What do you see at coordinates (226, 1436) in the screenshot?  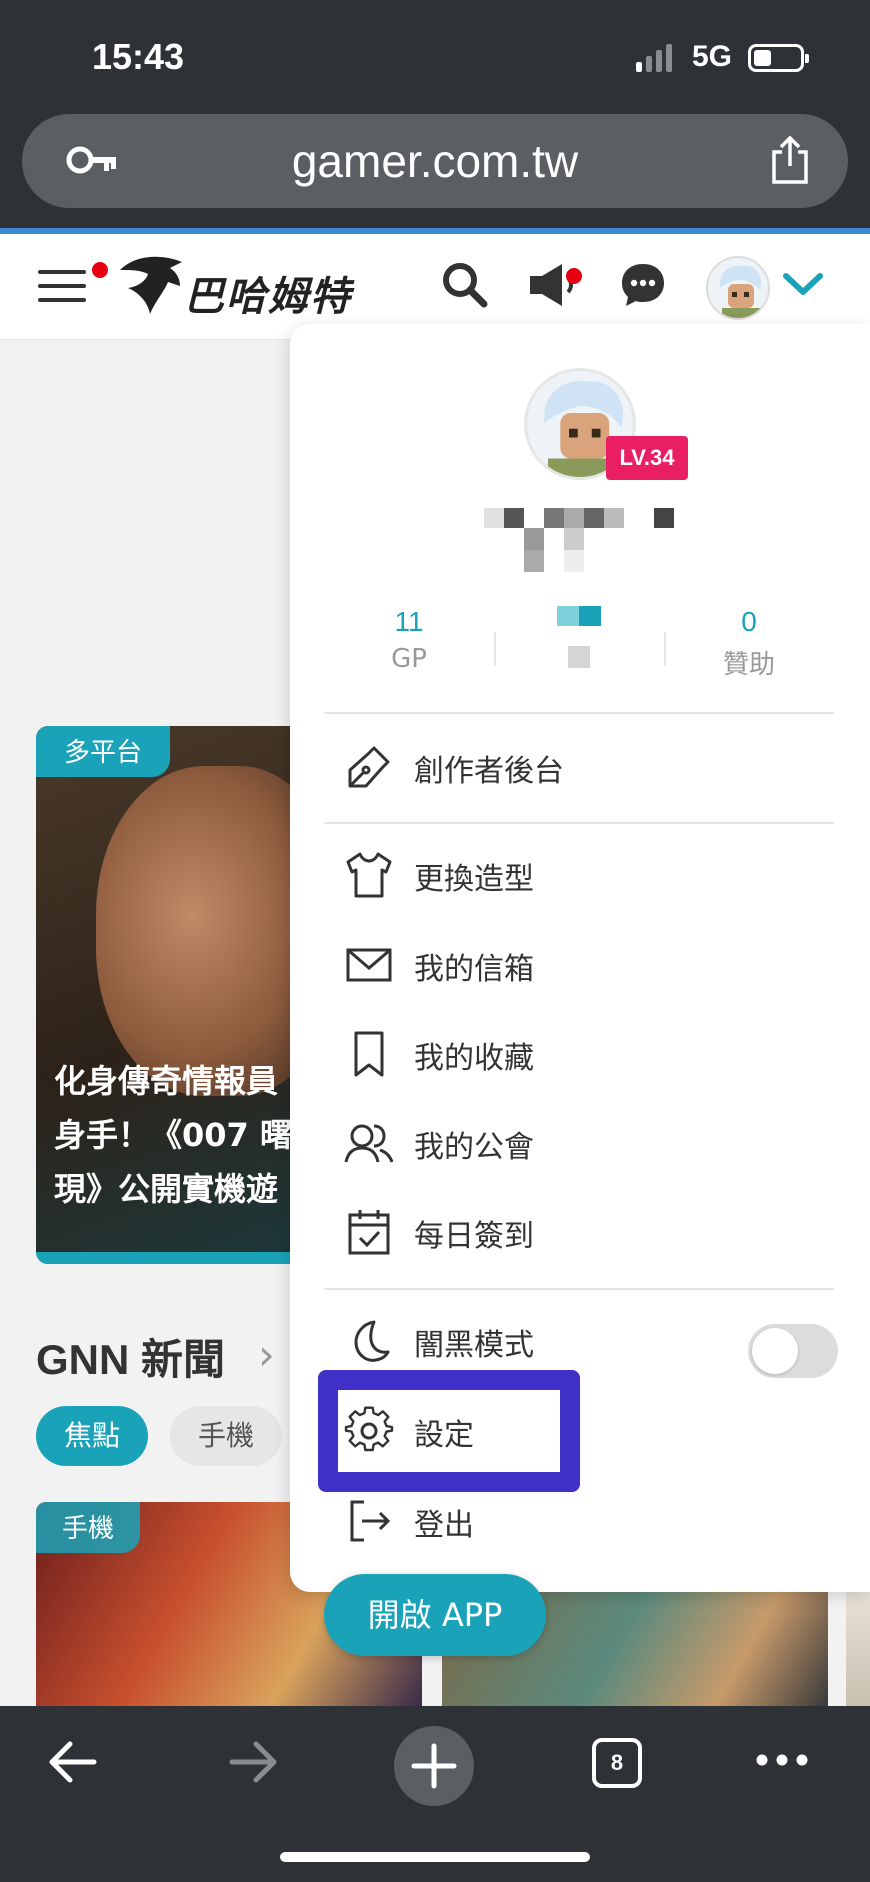 I see `tab-mobile: 手機` at bounding box center [226, 1436].